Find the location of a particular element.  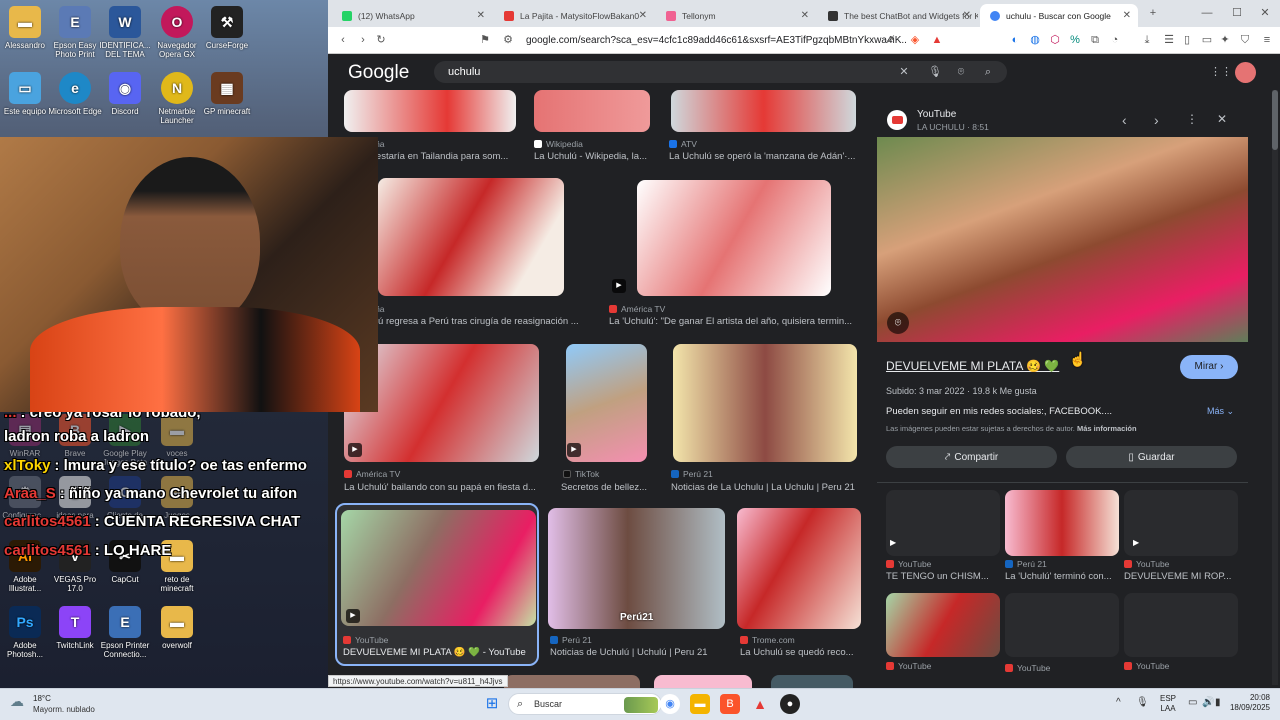

extensions-puzzle-icon: ⧉ is located at coordinates (1095, 40).